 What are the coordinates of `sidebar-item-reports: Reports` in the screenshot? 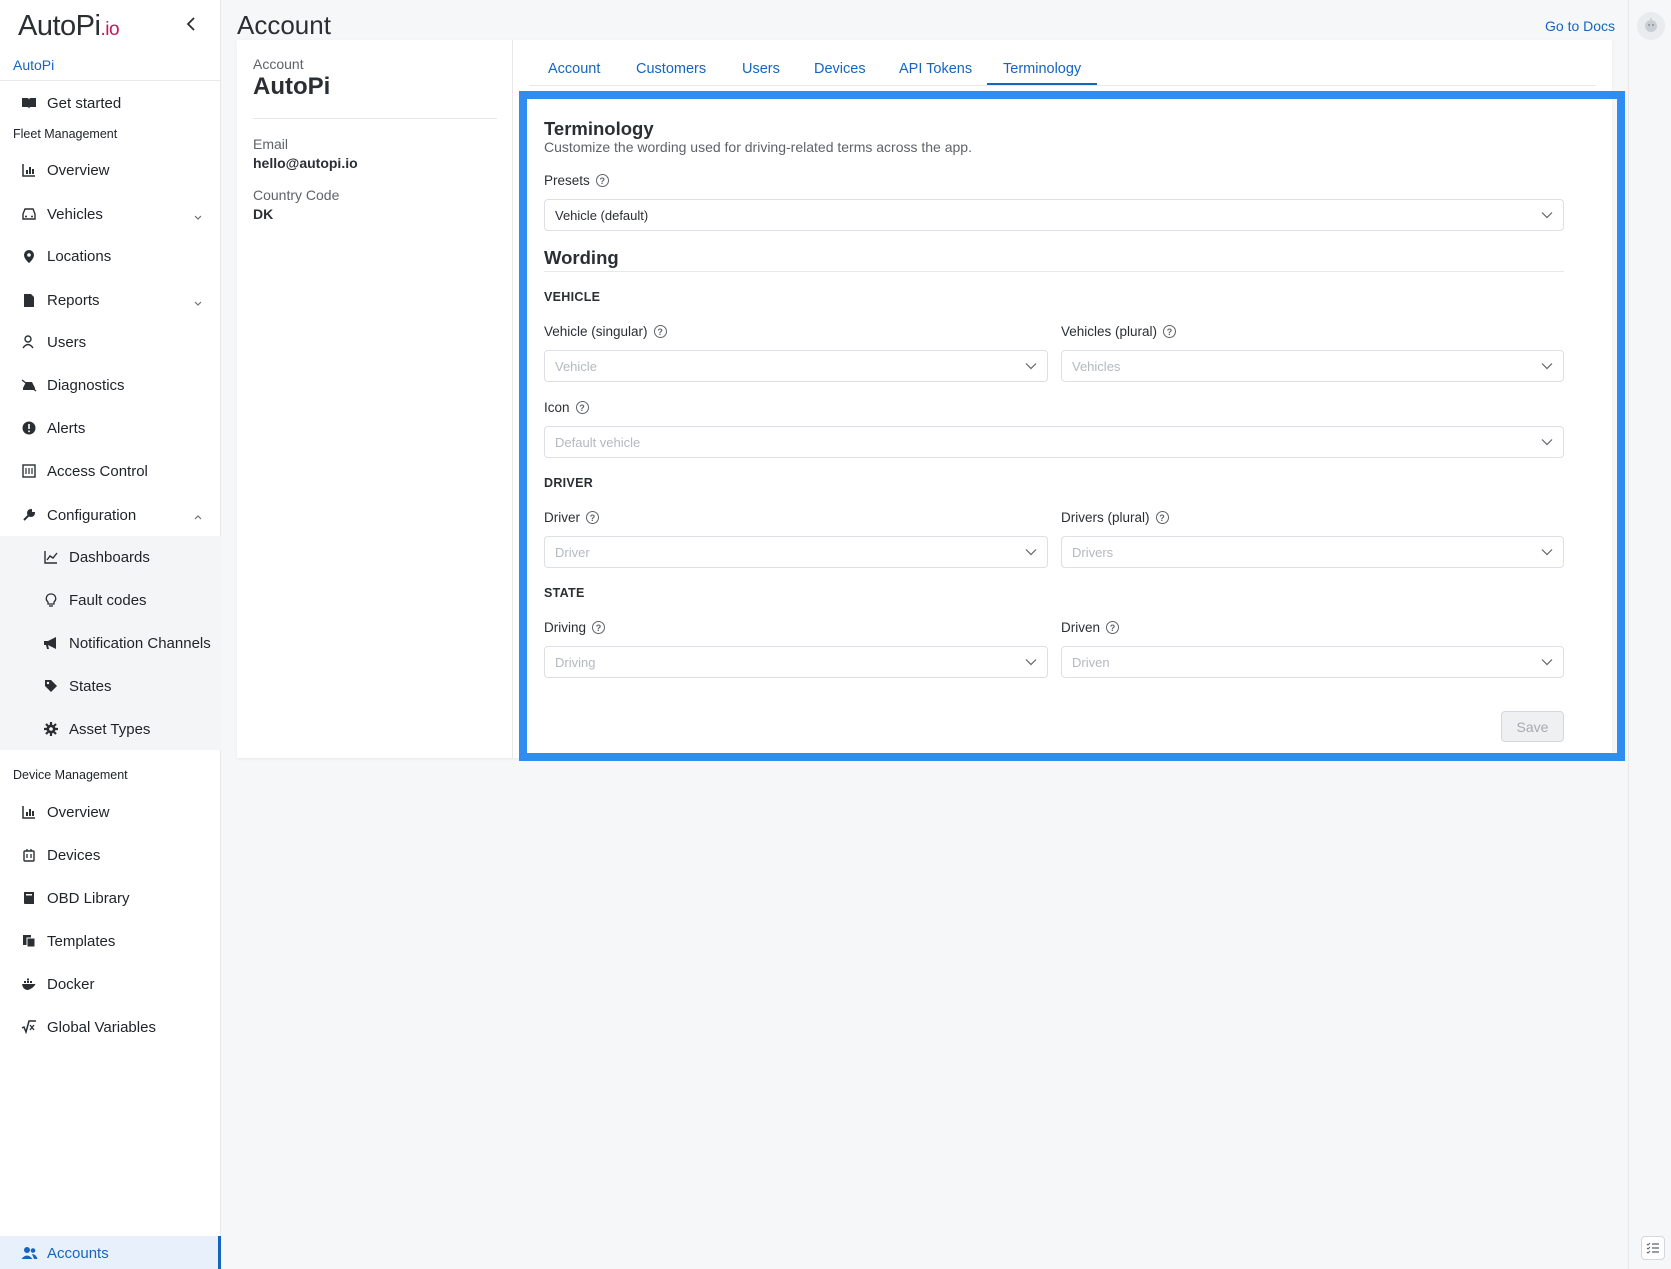 It's located at (110, 300).